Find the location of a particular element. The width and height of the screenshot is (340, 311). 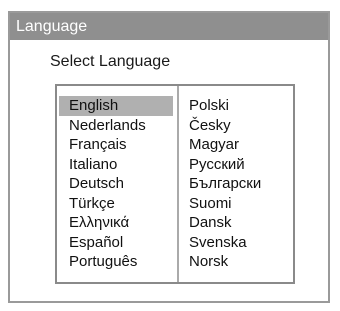

language-option-dansk: Dansk is located at coordinates (238, 223).